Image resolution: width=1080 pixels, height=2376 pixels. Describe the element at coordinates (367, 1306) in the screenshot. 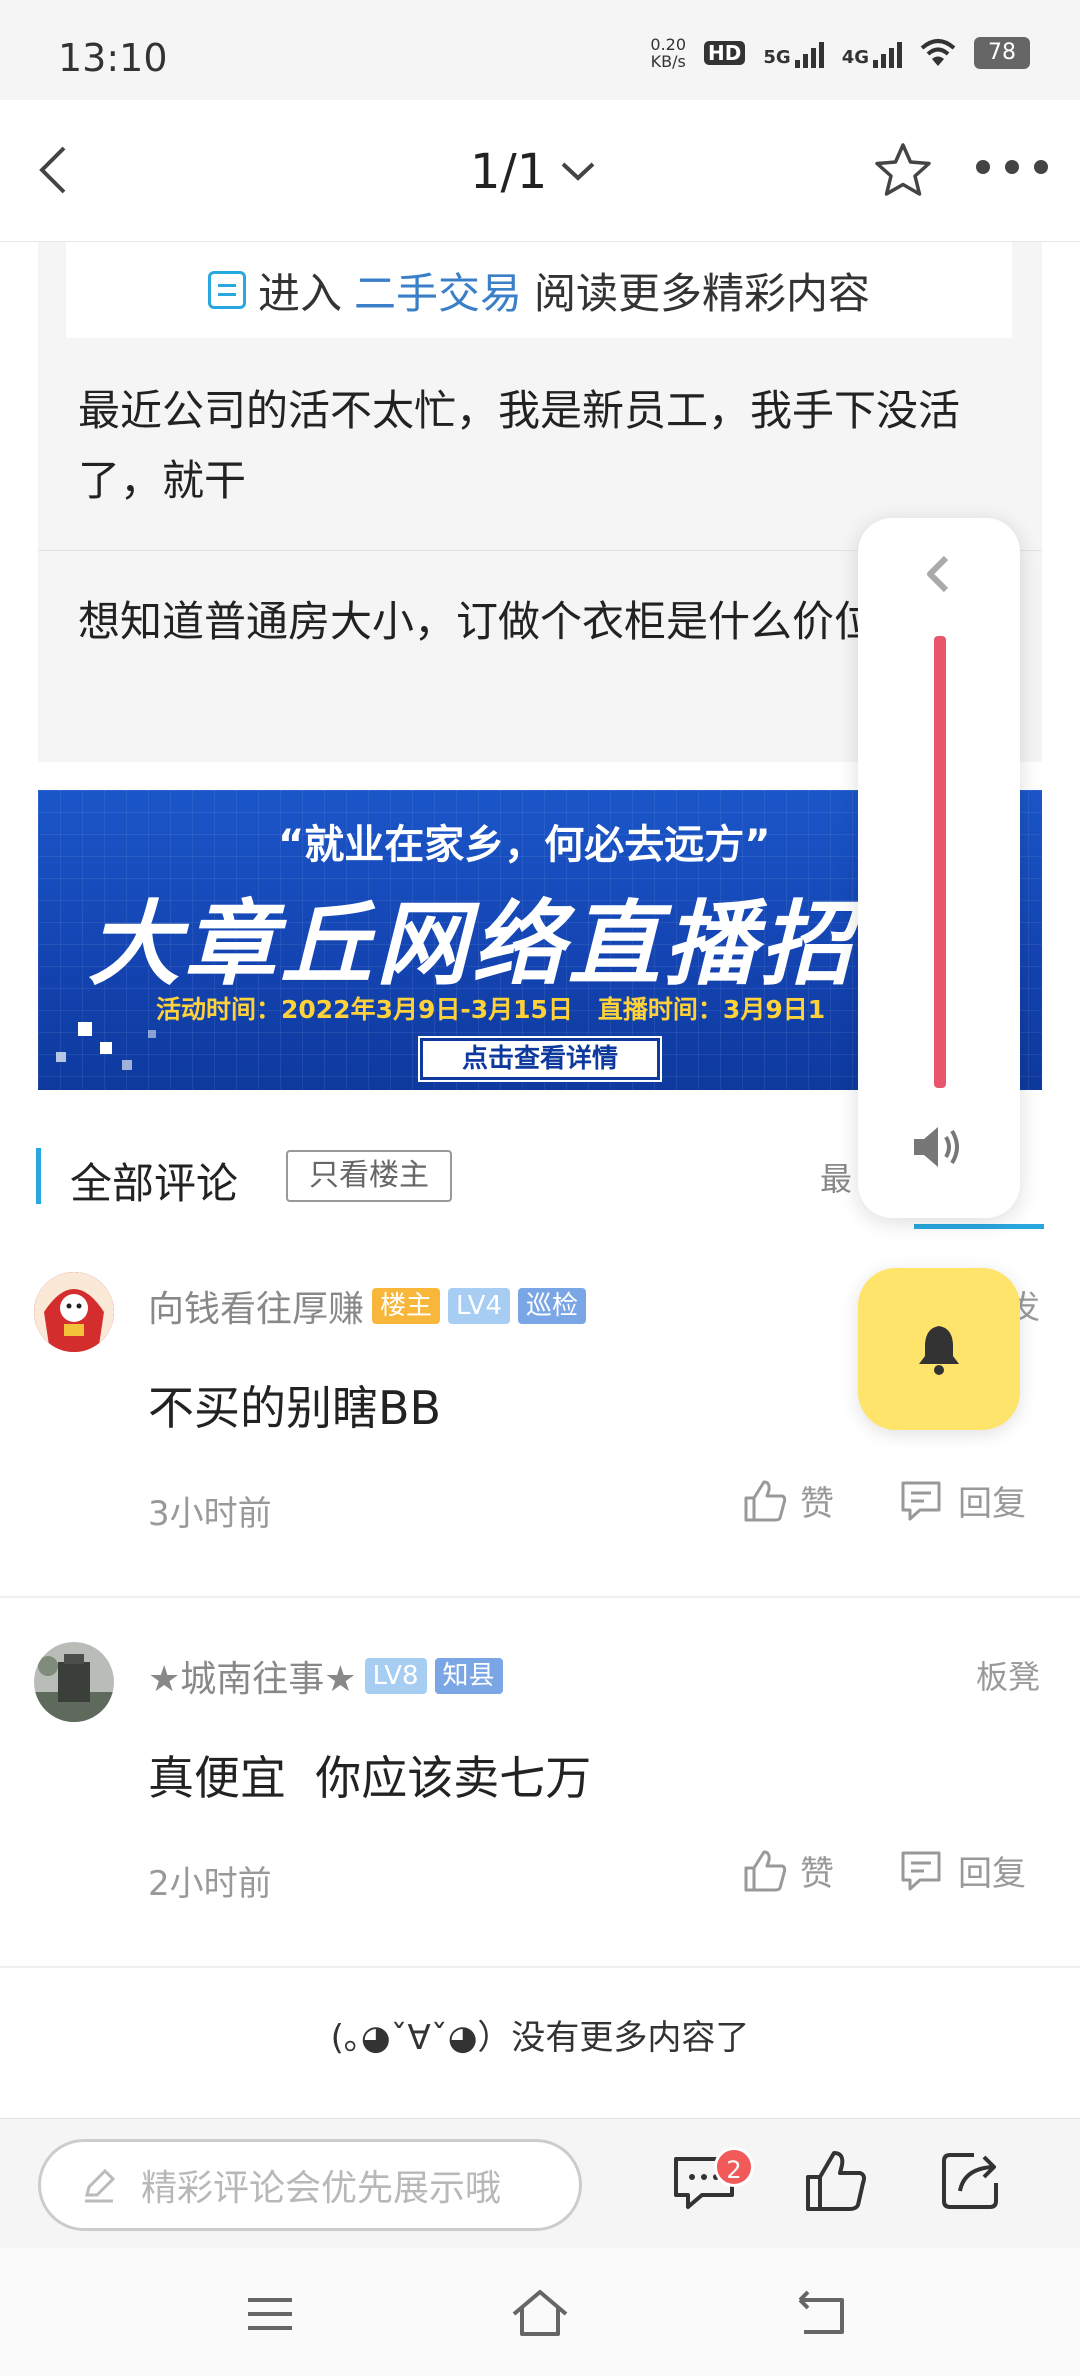

I see `comment-author: 向钱看往厚赚 楼主 LV4 巡检` at that location.